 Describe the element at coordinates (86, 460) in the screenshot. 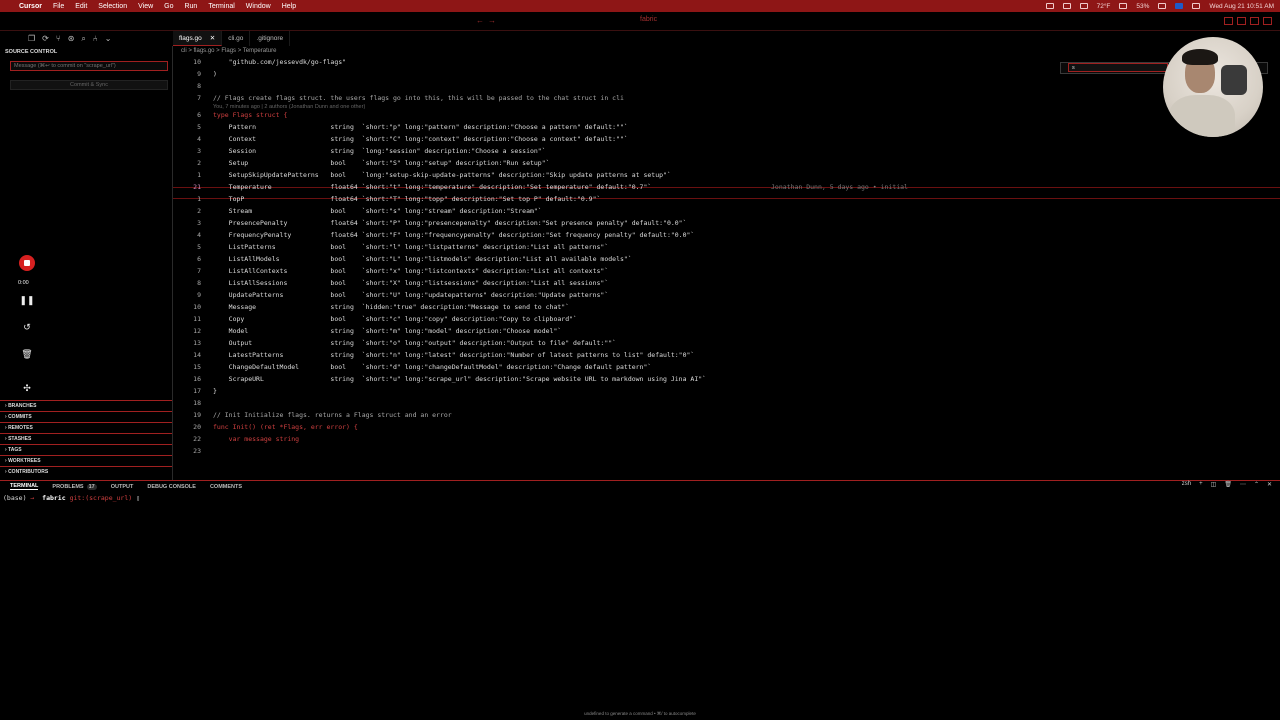

I see `section-worktrees: › WORKTREES` at that location.